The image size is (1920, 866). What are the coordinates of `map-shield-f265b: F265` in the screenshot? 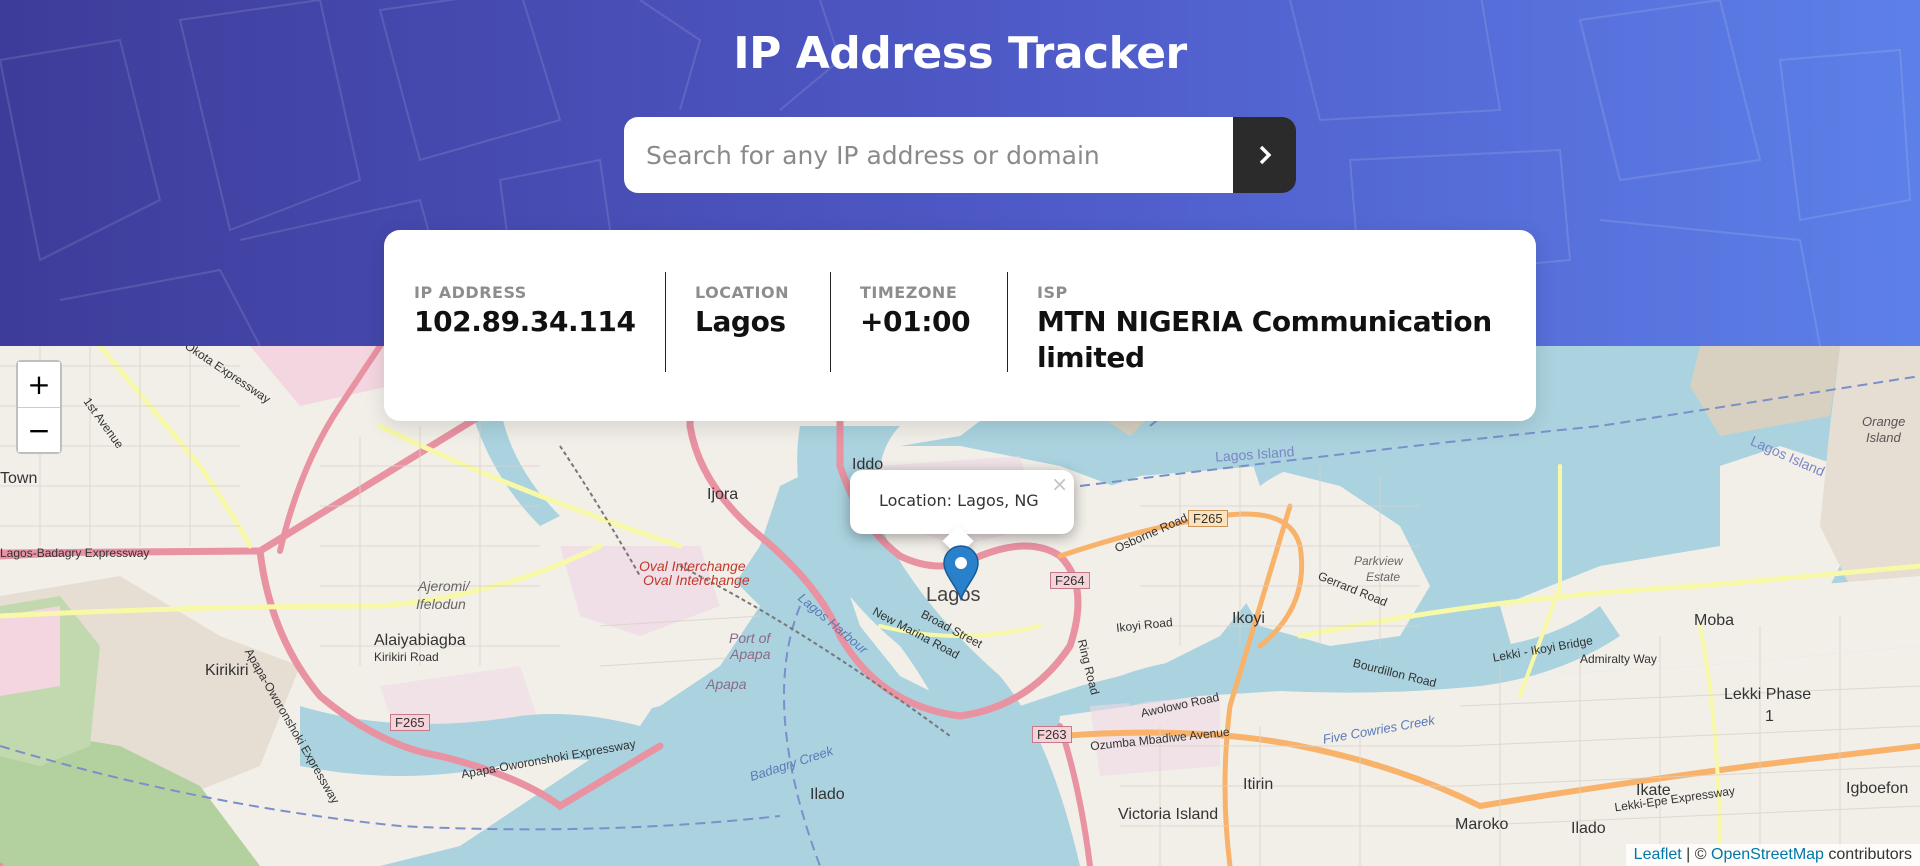 It's located at (1208, 518).